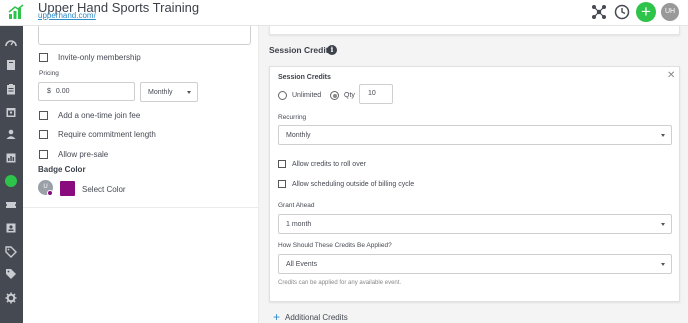 The width and height of the screenshot is (688, 323). Describe the element at coordinates (277, 316) in the screenshot. I see `plus-icon: +` at that location.